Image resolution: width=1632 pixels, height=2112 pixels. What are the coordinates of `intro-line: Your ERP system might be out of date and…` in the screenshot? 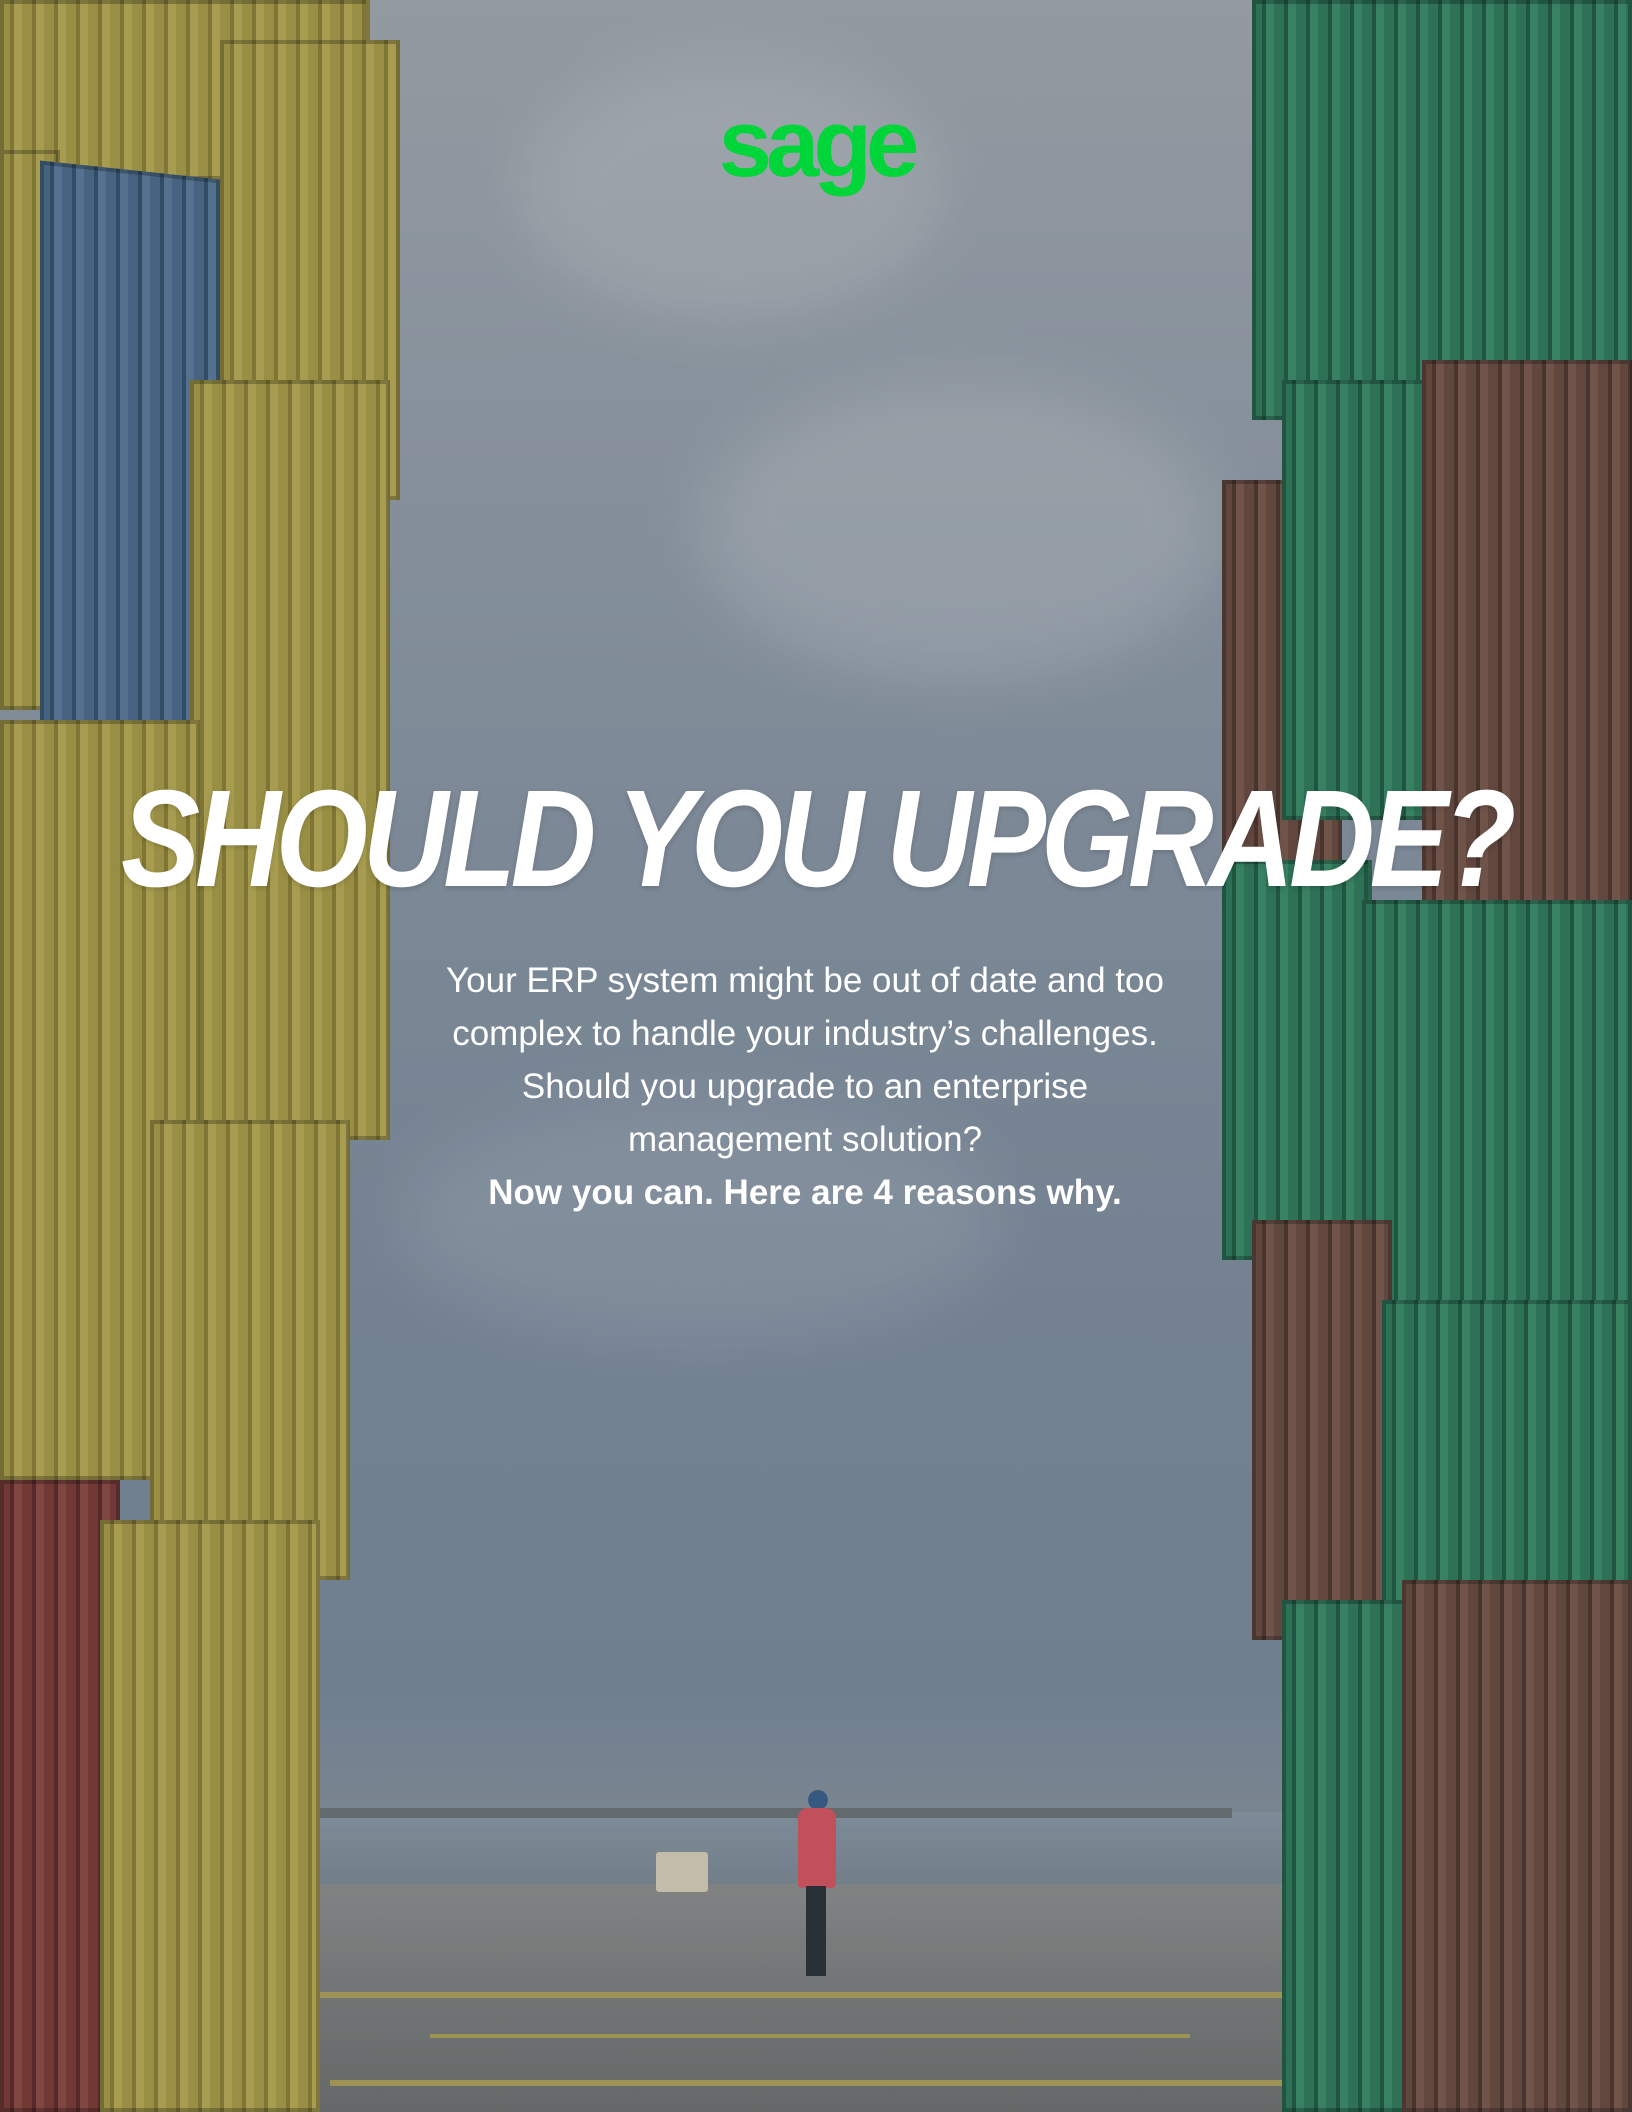 It's located at (805, 980).